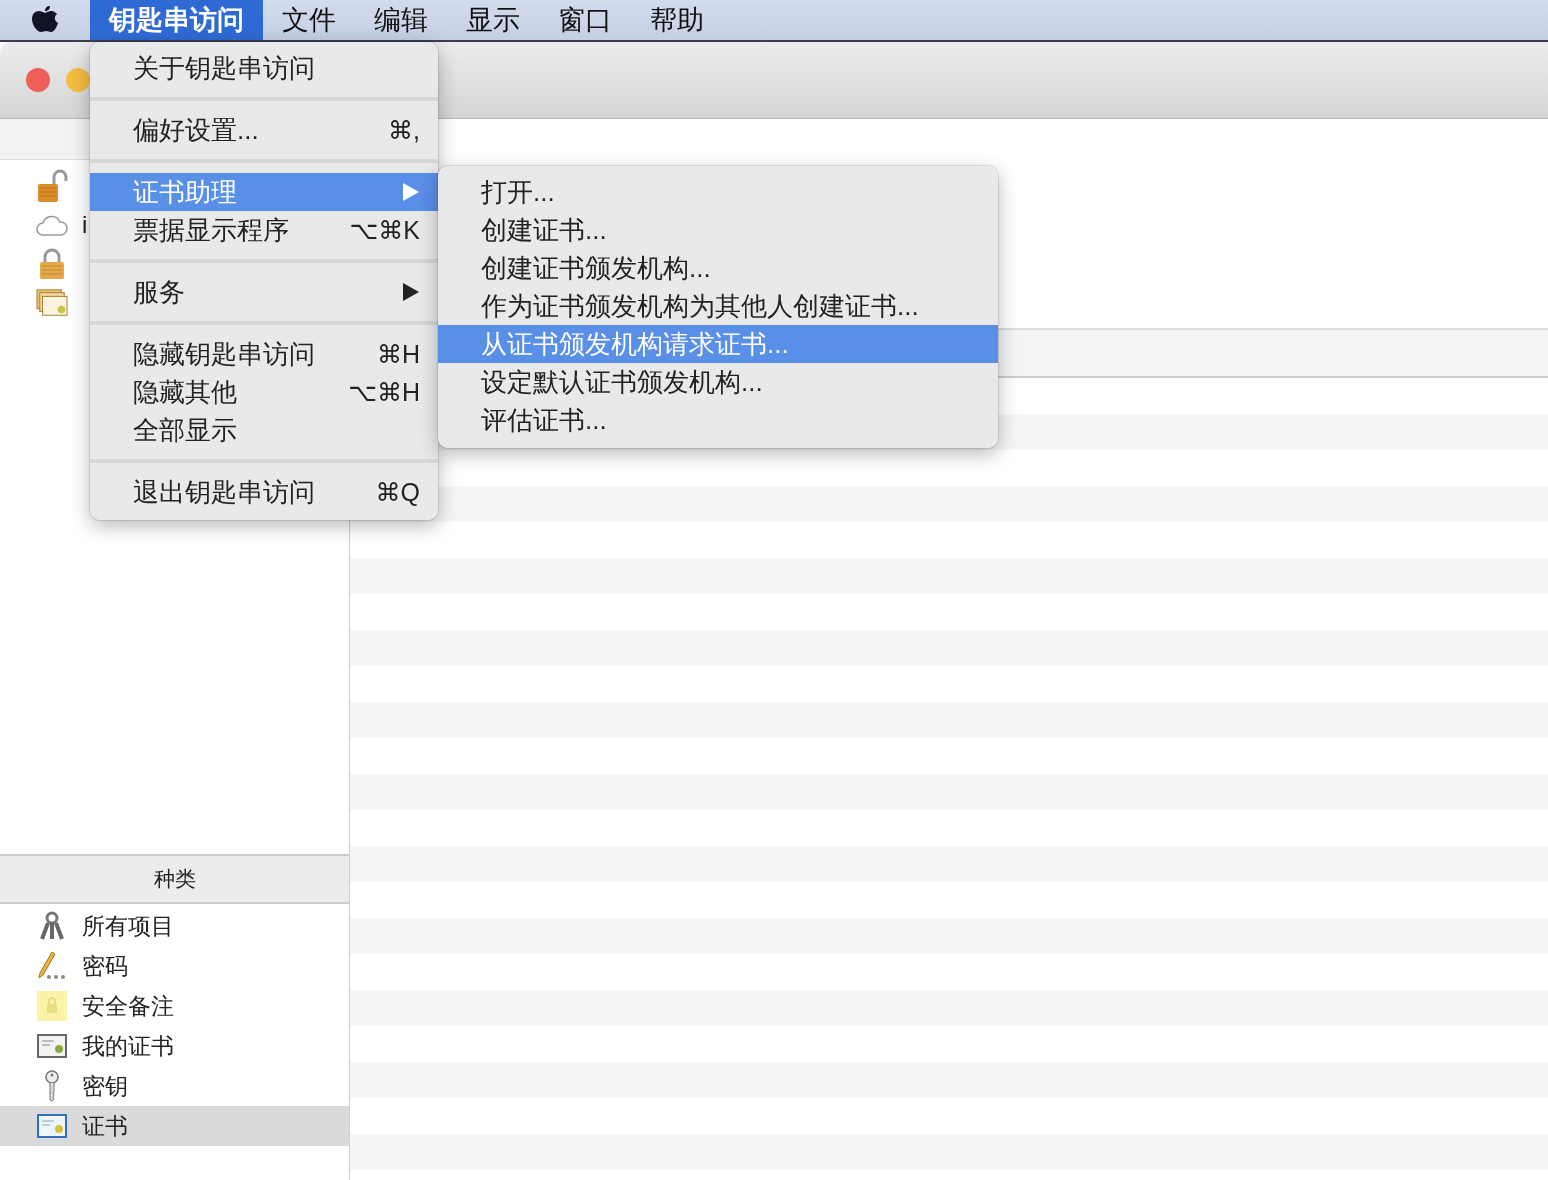 The image size is (1548, 1180). What do you see at coordinates (78, 80) in the screenshot?
I see `minimize-button` at bounding box center [78, 80].